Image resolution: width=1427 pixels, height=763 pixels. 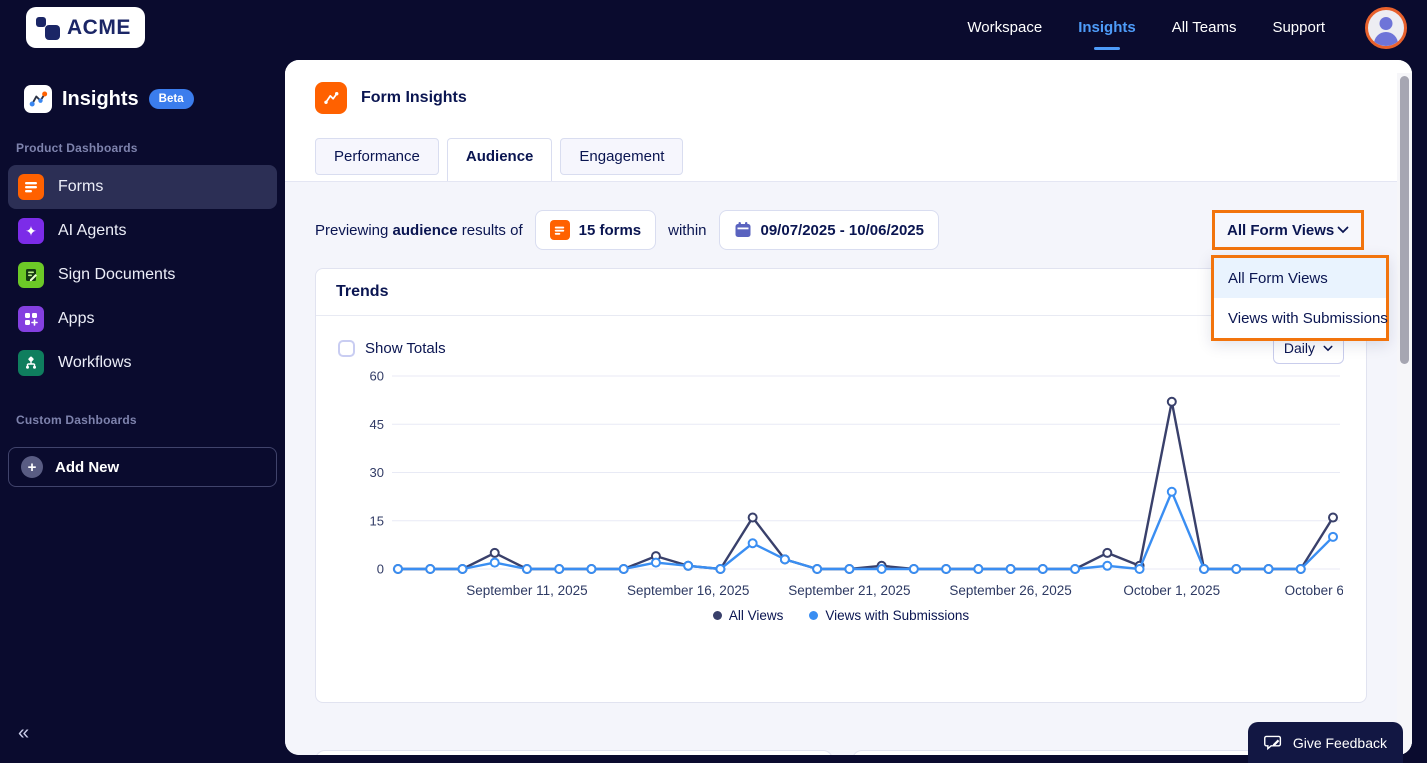 I want to click on brand-name: ACME, so click(x=99, y=27).